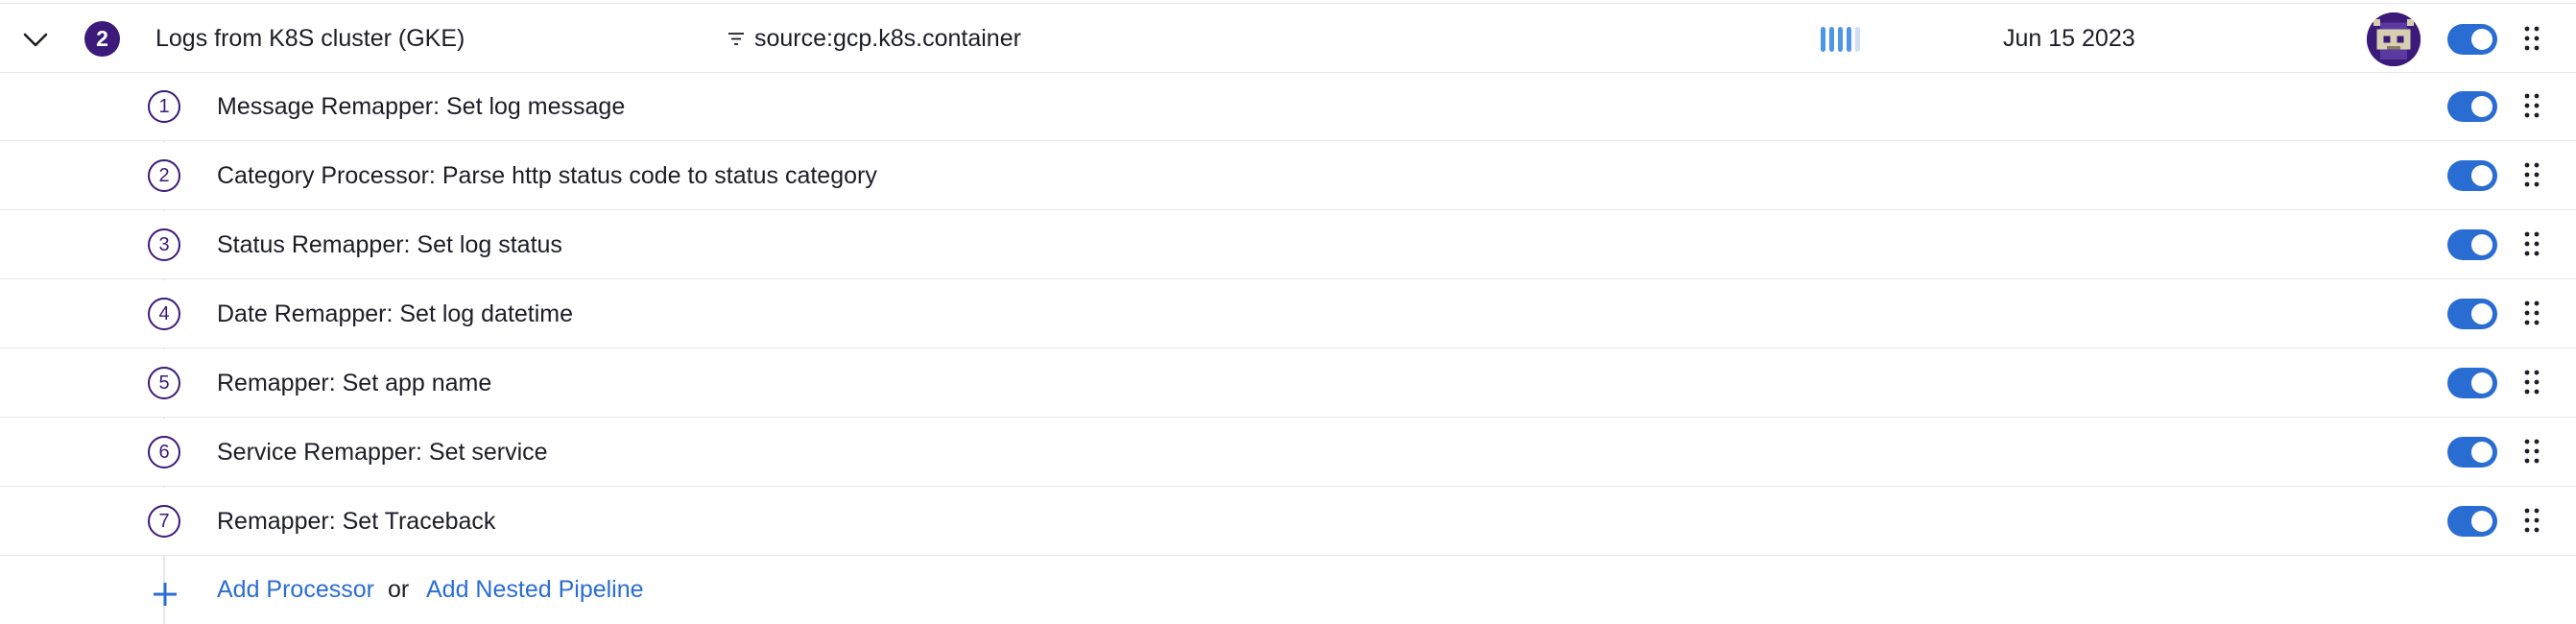 This screenshot has width=2576, height=624. Describe the element at coordinates (1288, 522) in the screenshot. I see `processor-row: 7 Remapper: Set Traceback` at that location.